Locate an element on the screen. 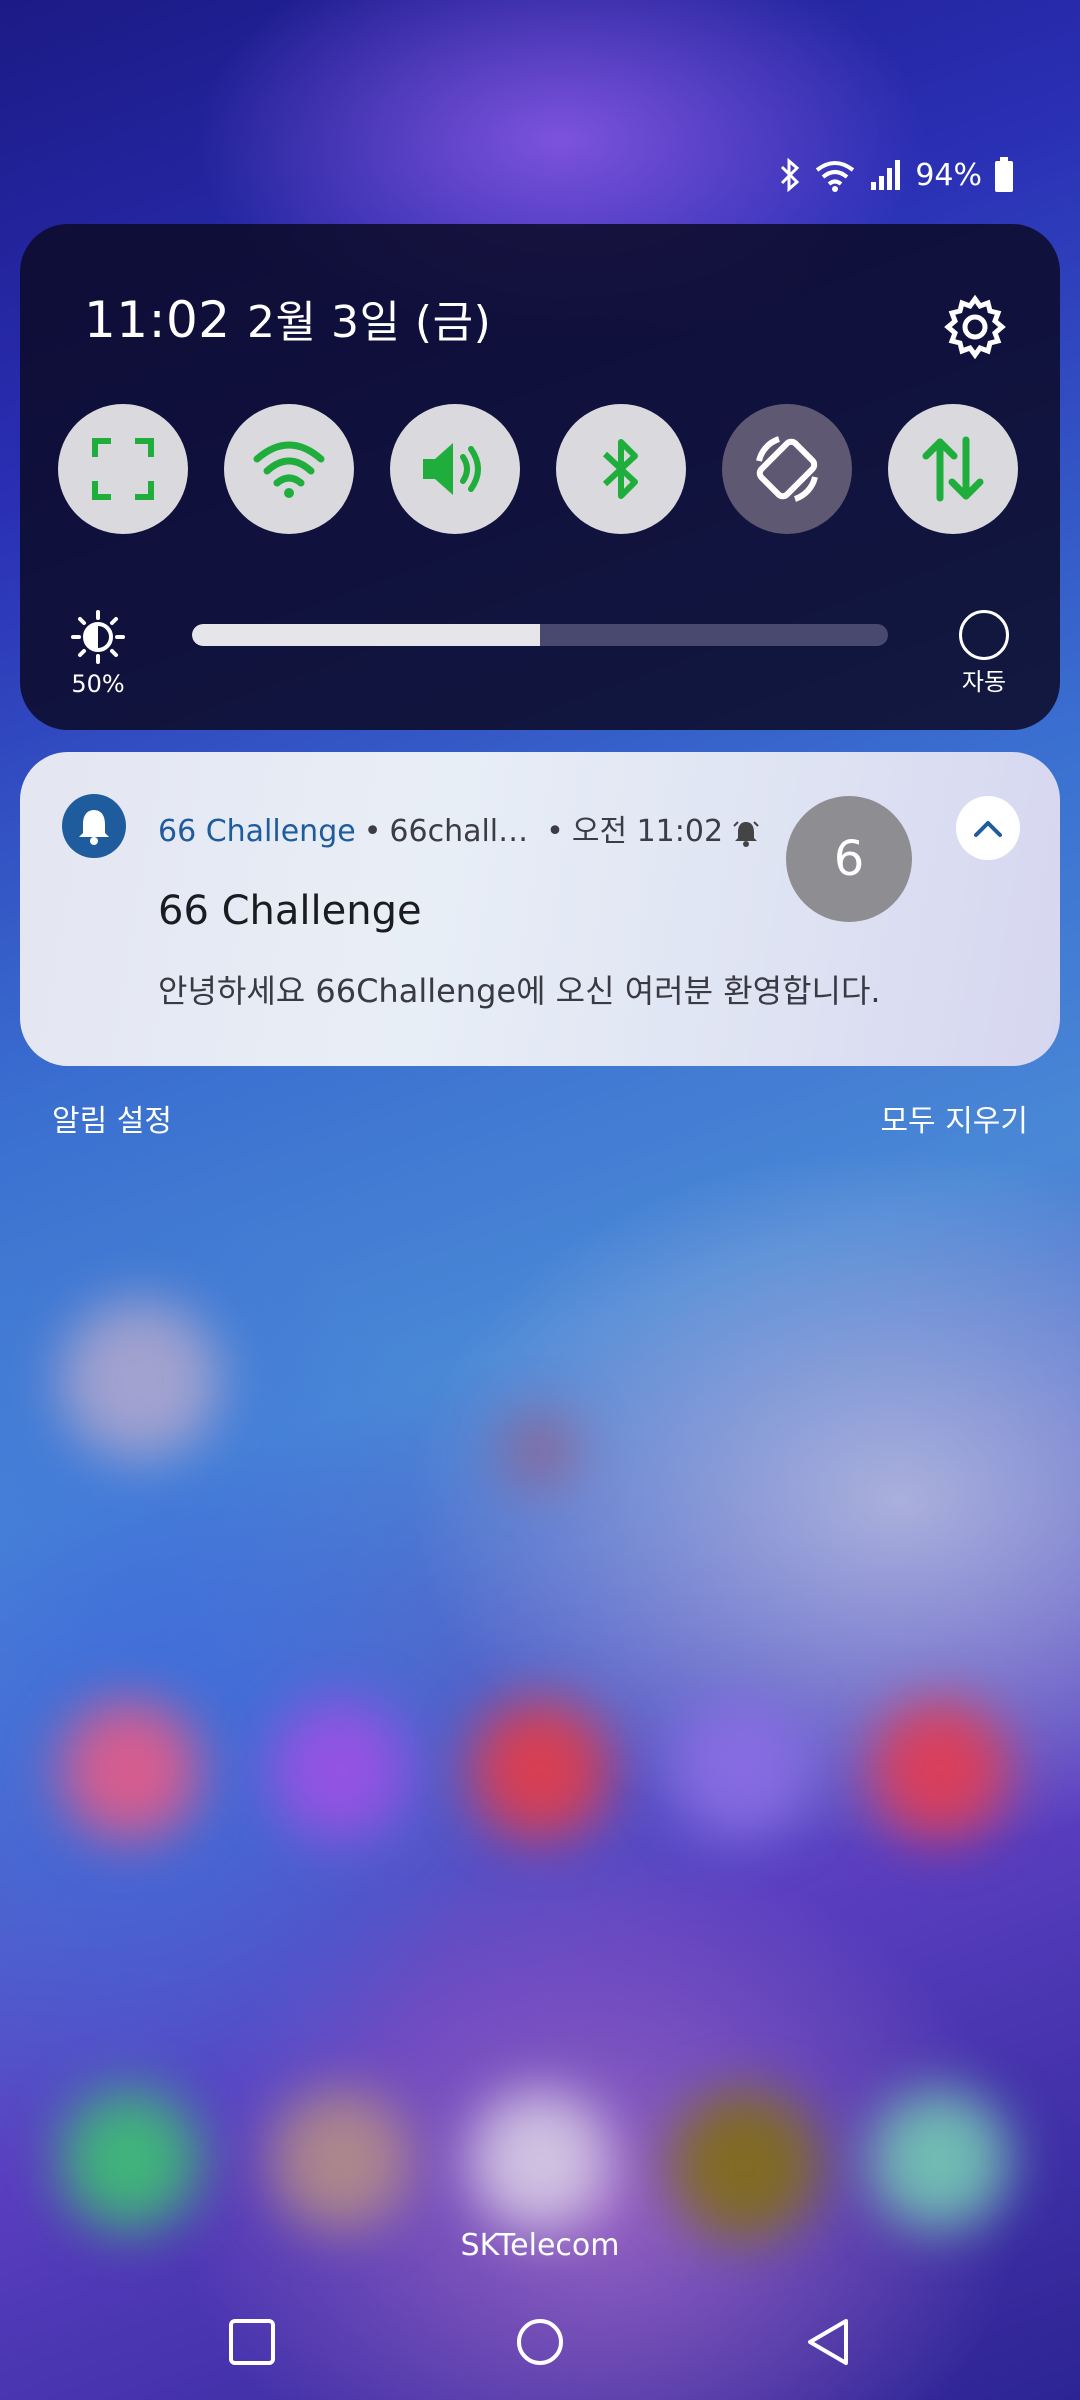 The image size is (1080, 2400). chevron-up-icon is located at coordinates (988, 829).